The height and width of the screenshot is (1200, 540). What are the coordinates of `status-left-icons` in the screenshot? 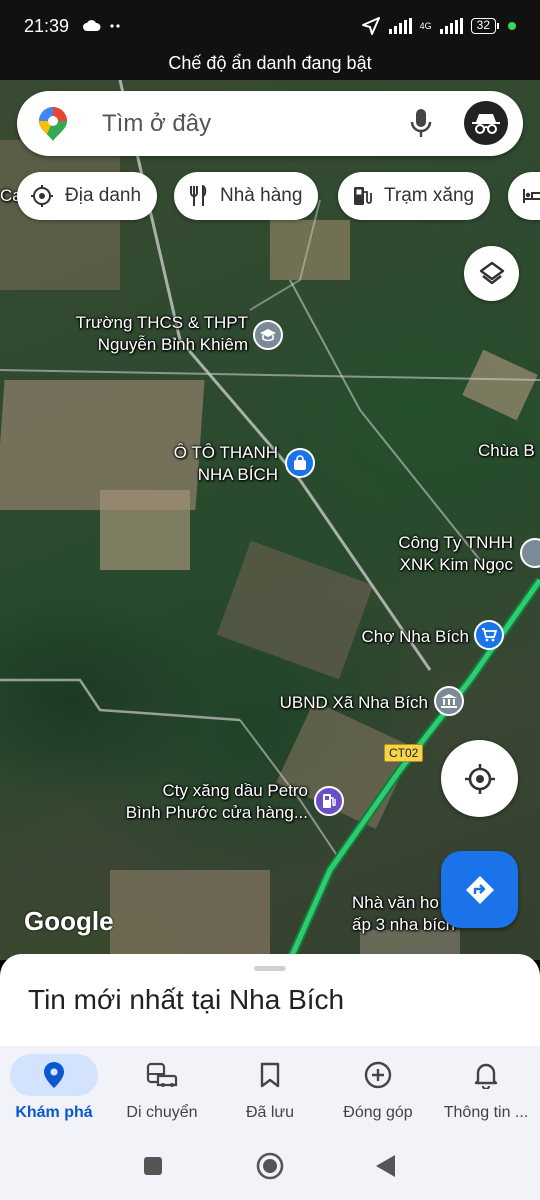 It's located at (102, 26).